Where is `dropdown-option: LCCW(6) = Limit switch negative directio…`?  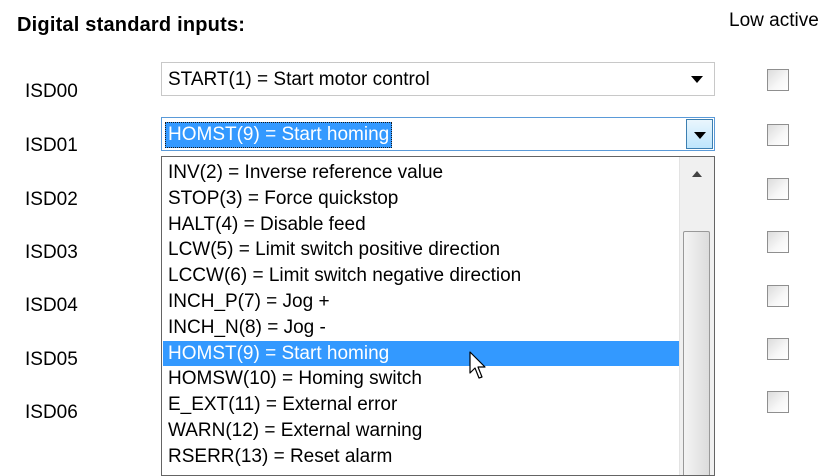
dropdown-option: LCCW(6) = Limit switch negative directio… is located at coordinates (421, 276).